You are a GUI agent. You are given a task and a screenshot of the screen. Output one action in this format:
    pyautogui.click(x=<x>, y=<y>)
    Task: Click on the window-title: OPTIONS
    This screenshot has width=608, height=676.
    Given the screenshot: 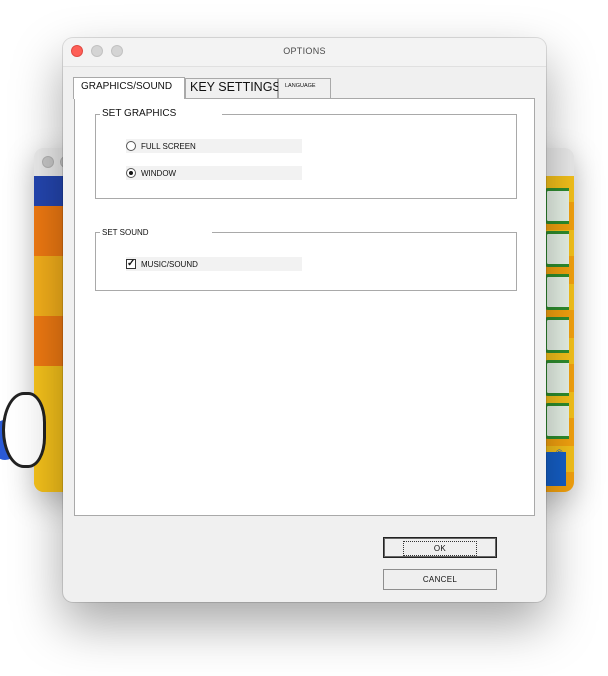 What is the action you would take?
    pyautogui.click(x=304, y=51)
    